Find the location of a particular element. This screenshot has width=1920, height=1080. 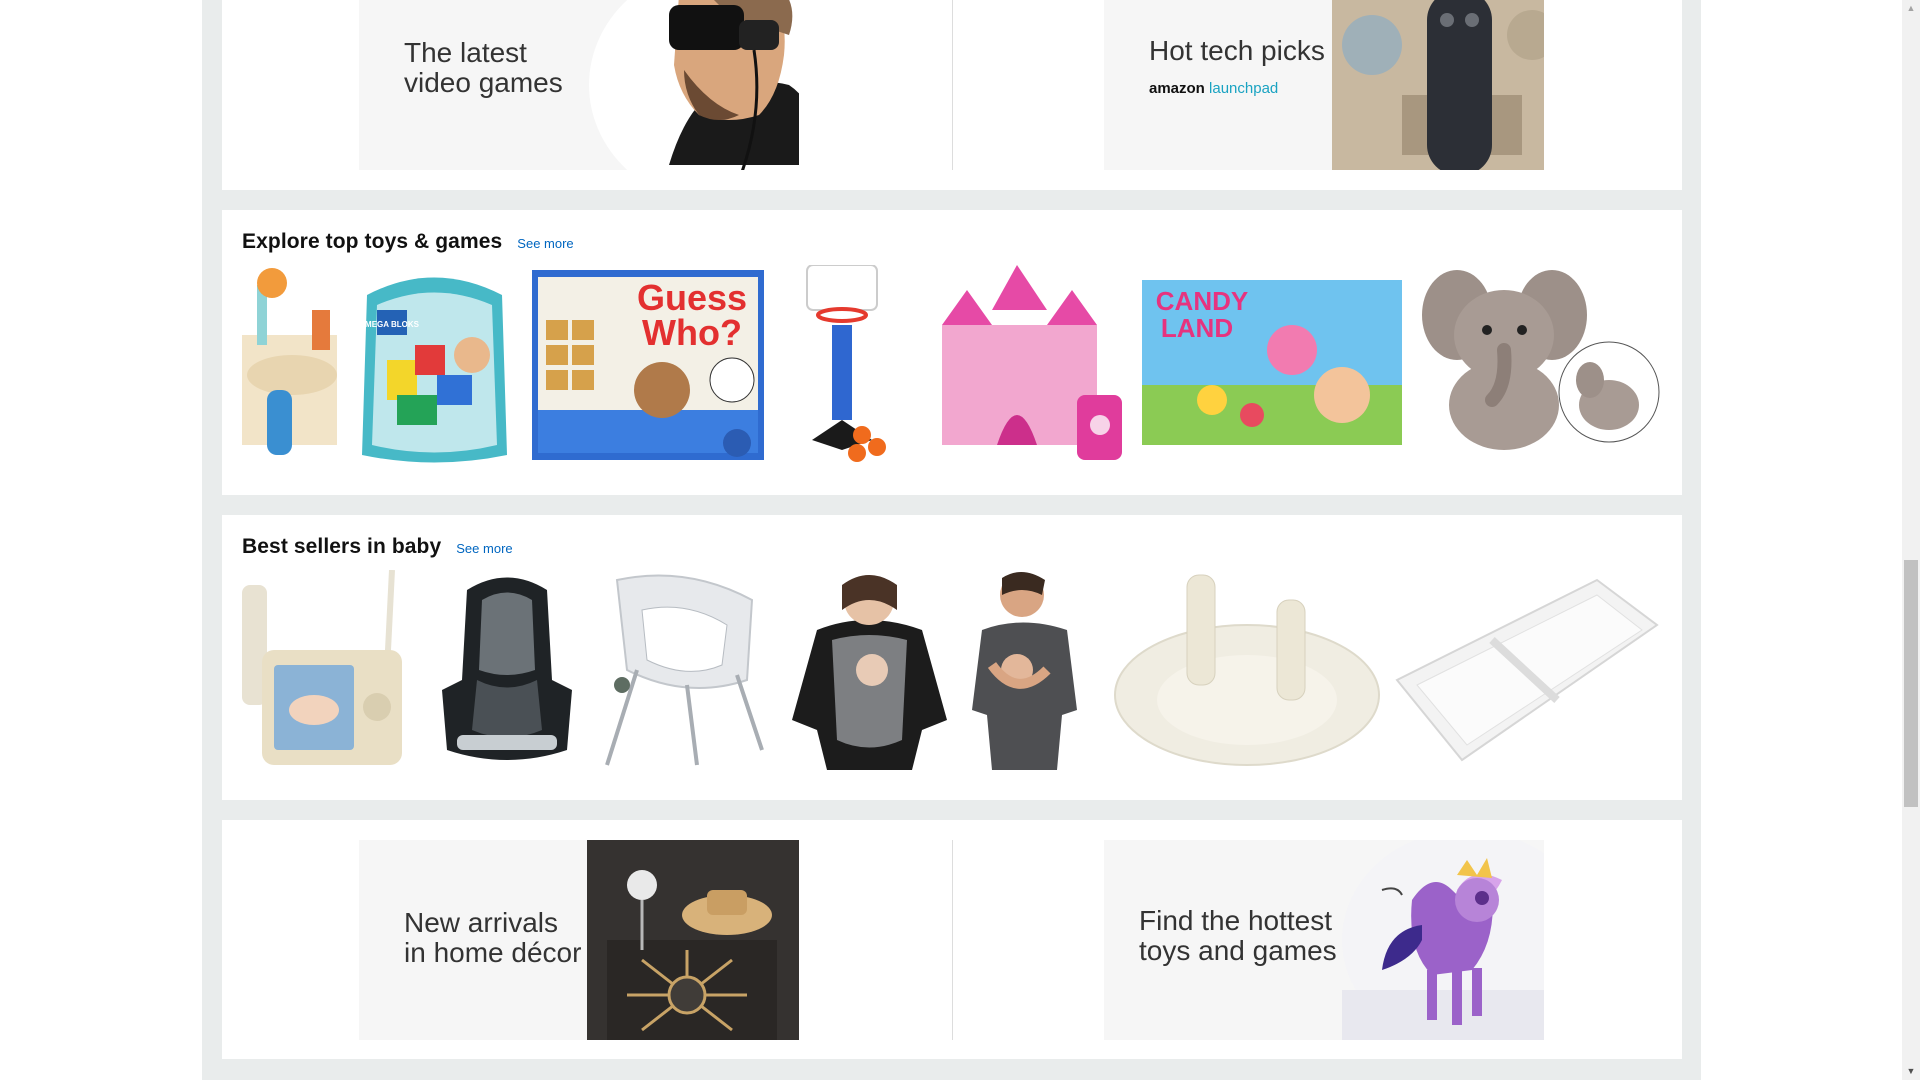

banner-hot-tech-image is located at coordinates (1438, 85).